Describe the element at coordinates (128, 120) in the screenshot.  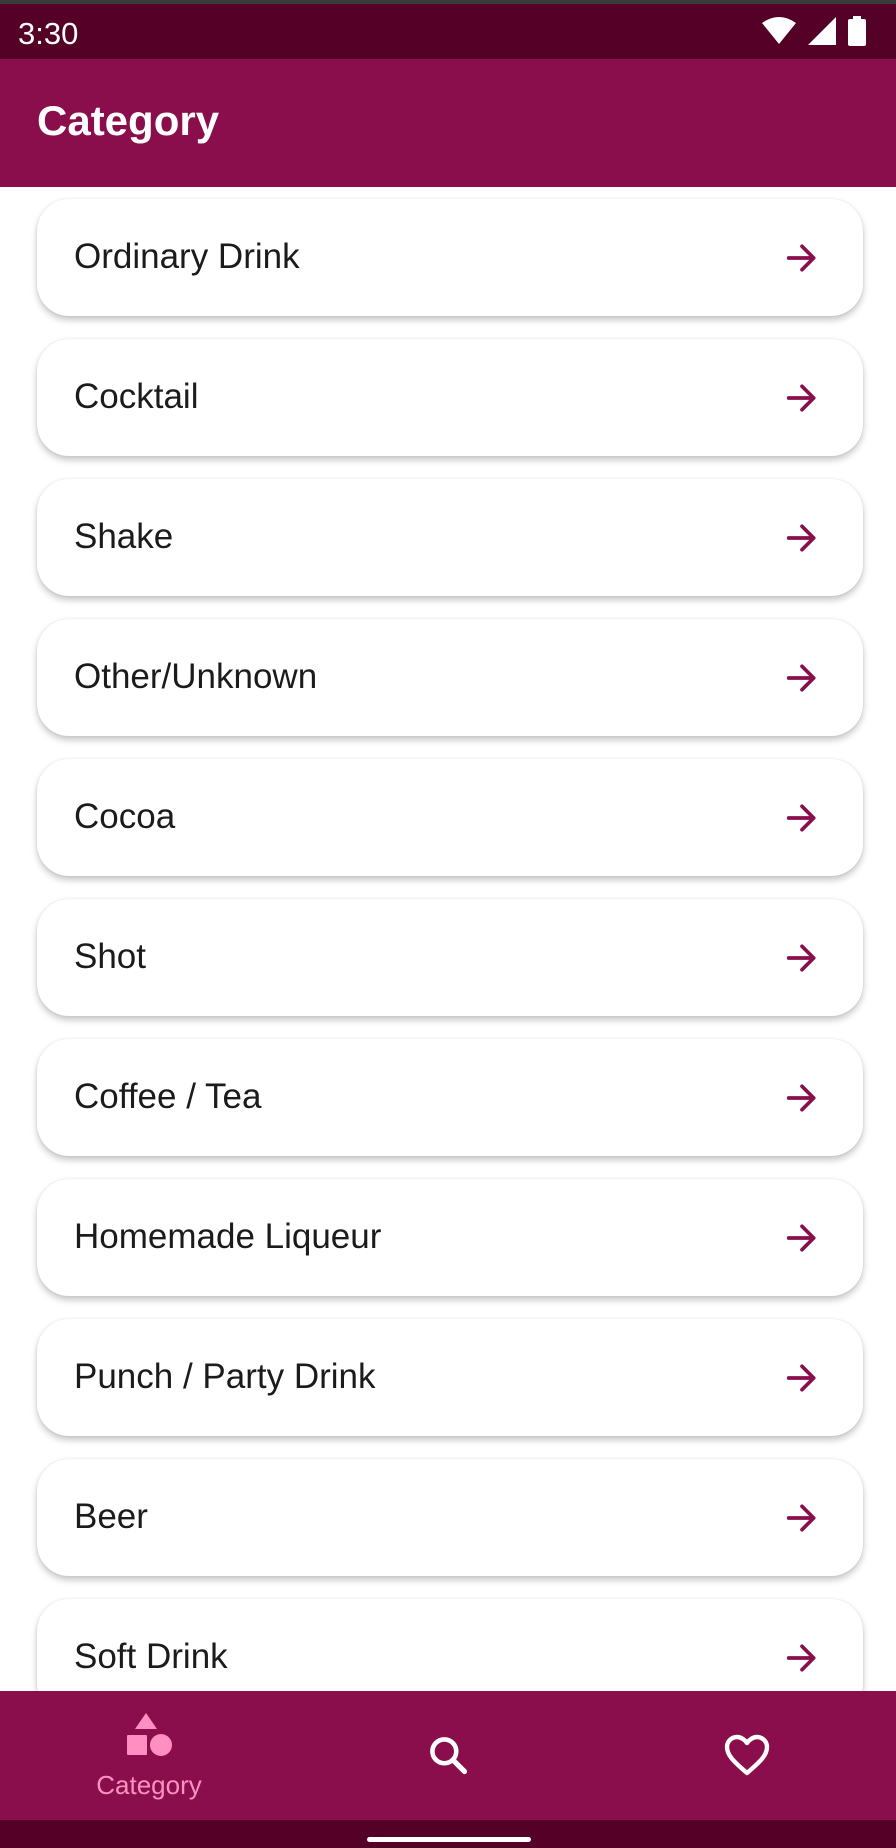
I see `page-title: Category` at that location.